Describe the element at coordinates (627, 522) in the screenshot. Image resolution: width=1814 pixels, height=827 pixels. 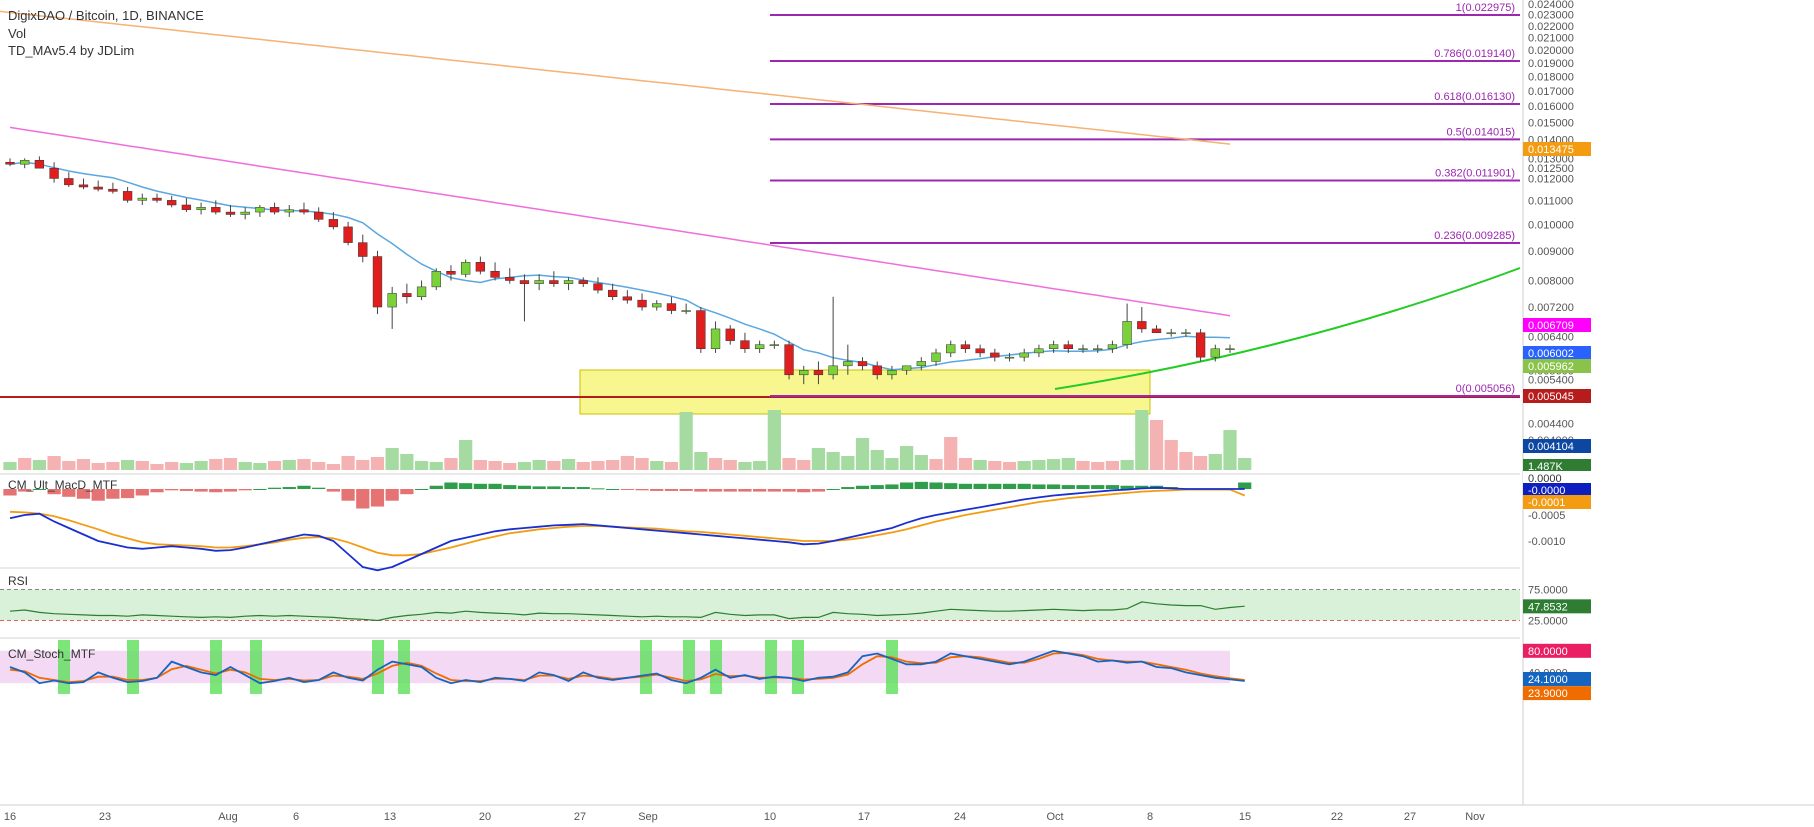
I see `macd-signal-line` at that location.